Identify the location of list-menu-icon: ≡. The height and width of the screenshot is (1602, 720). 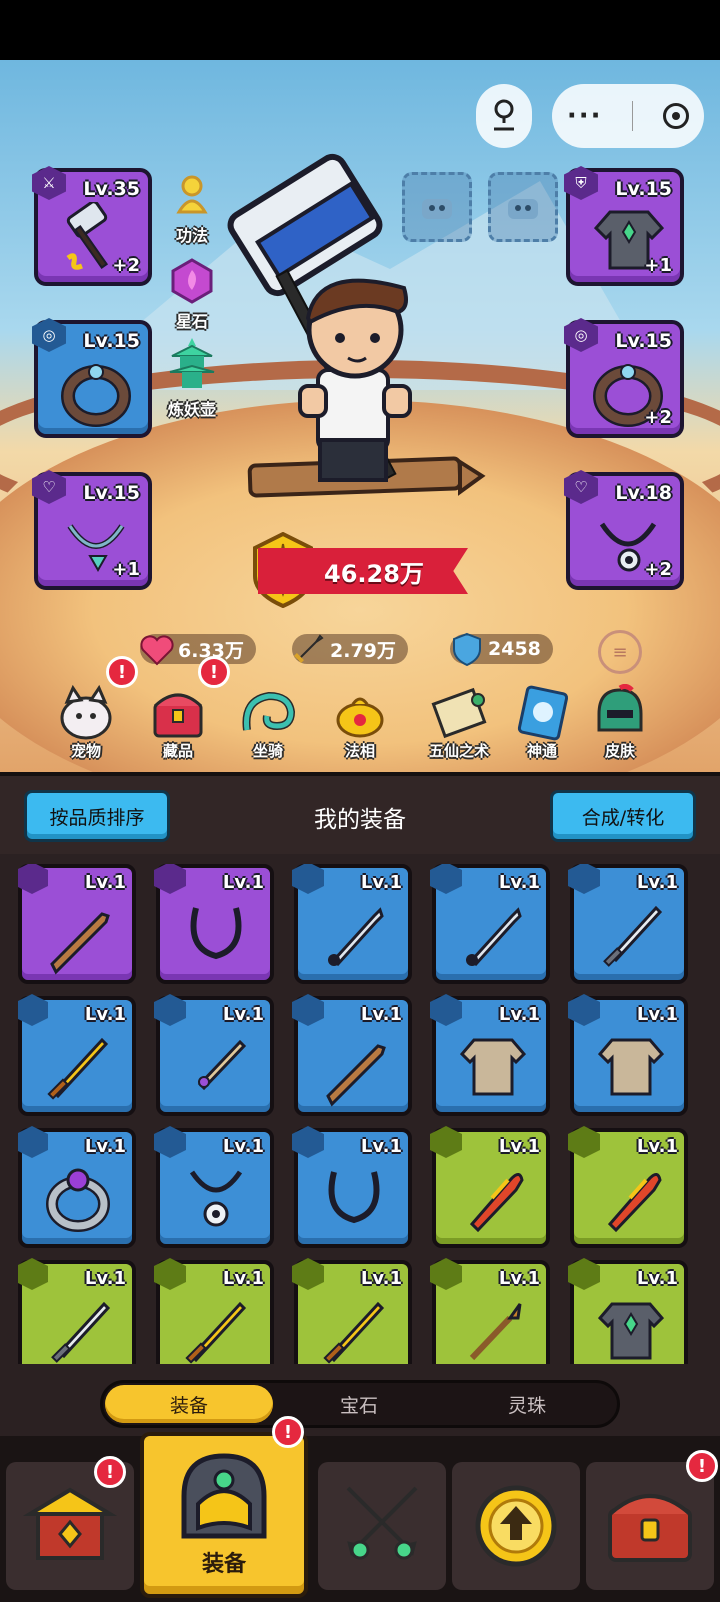
(620, 652).